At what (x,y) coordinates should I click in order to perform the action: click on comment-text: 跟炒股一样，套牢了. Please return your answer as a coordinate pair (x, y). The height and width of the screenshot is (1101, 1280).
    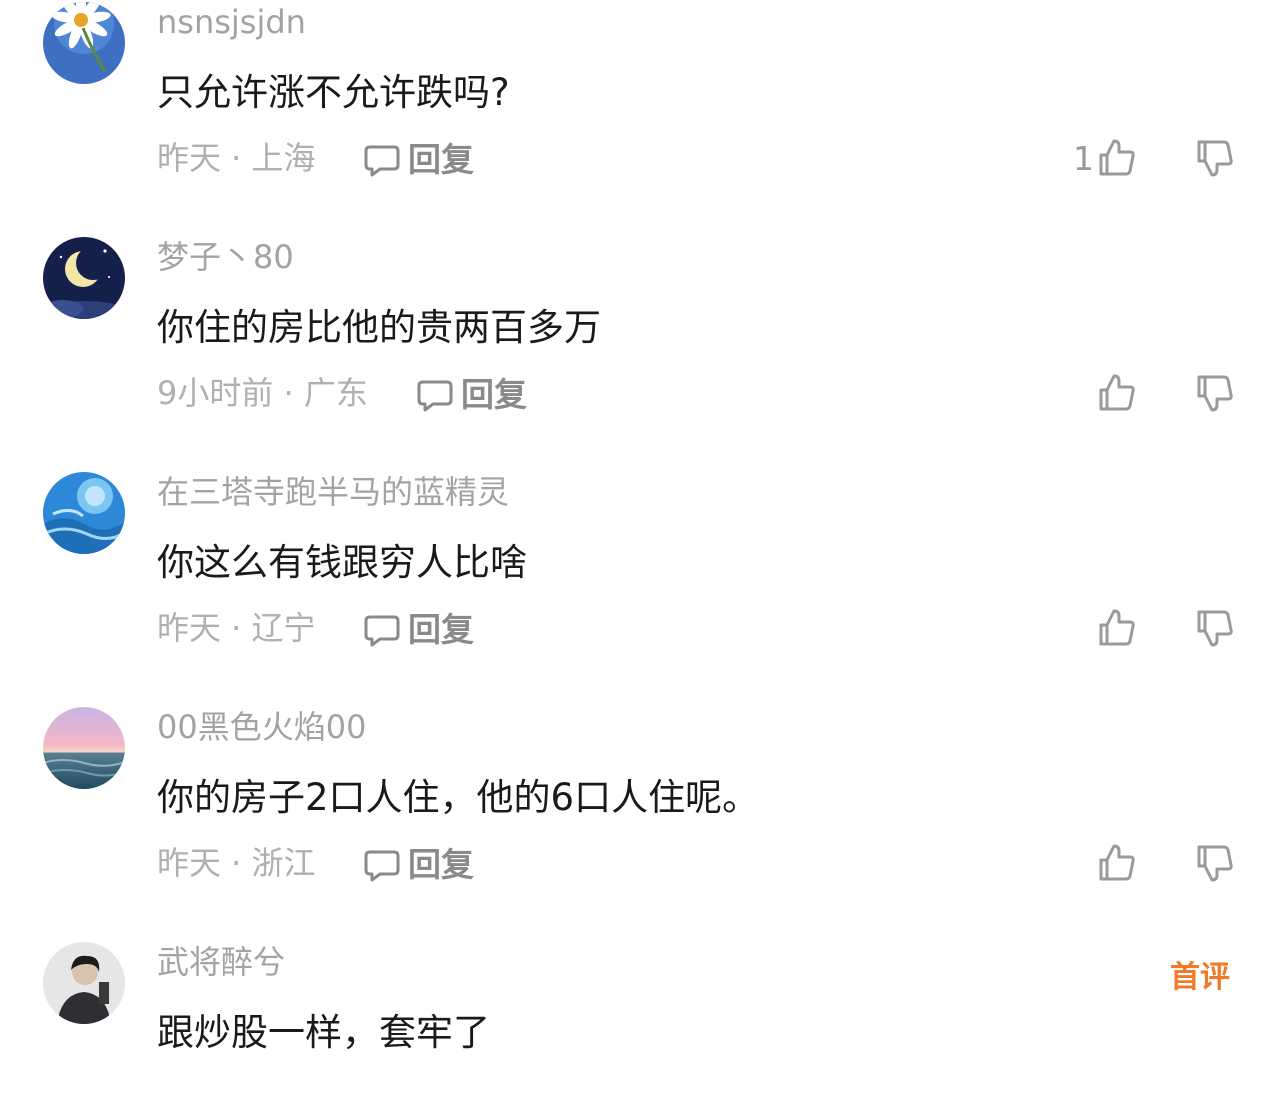
    Looking at the image, I should click on (323, 1032).